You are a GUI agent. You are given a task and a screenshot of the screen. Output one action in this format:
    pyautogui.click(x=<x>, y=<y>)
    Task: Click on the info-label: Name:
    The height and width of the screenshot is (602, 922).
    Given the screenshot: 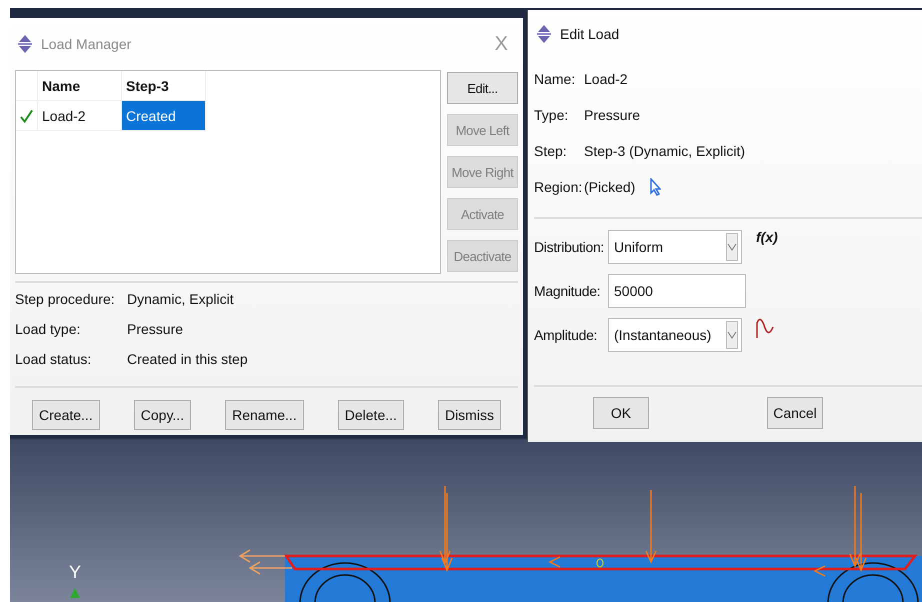 What is the action you would take?
    pyautogui.click(x=555, y=79)
    